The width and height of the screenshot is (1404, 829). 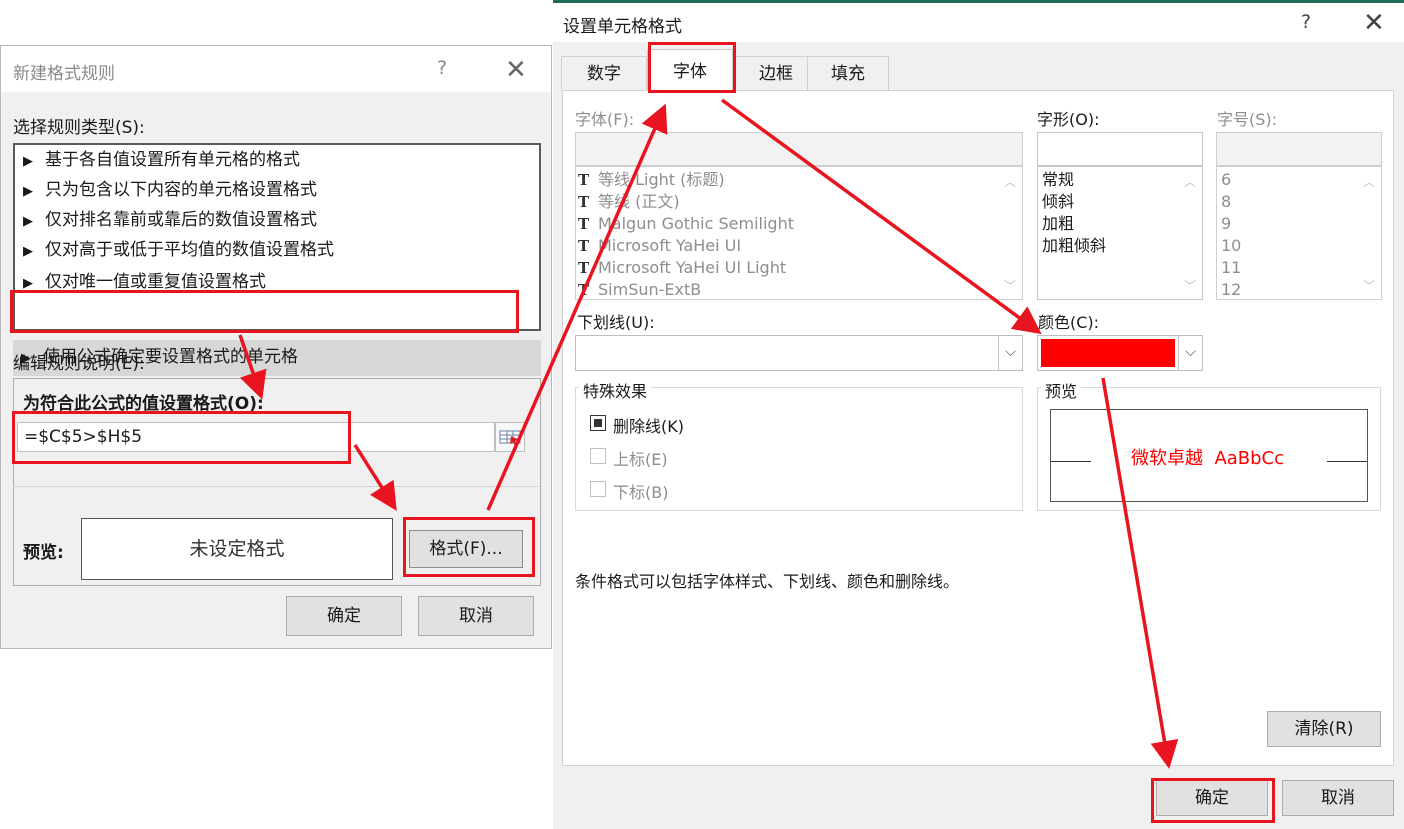 What do you see at coordinates (881, 216) in the screenshot?
I see `arrow-font-tab-to-color` at bounding box center [881, 216].